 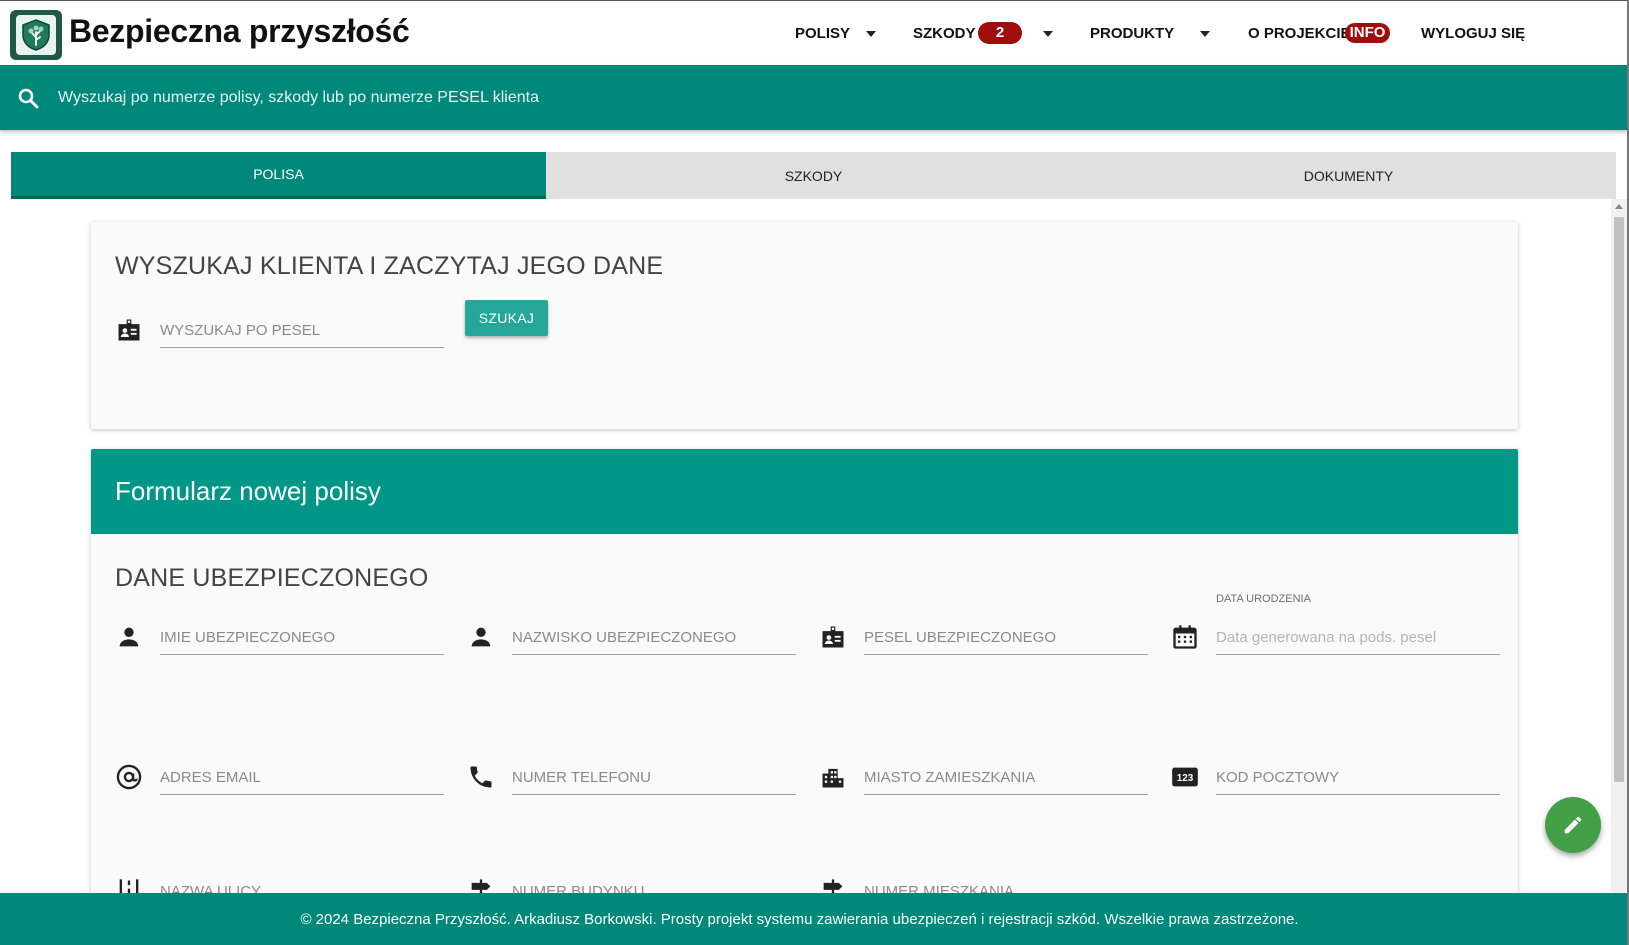 I want to click on section-tabs: POLISA SZKODY DOKUMENTY, so click(x=813, y=175).